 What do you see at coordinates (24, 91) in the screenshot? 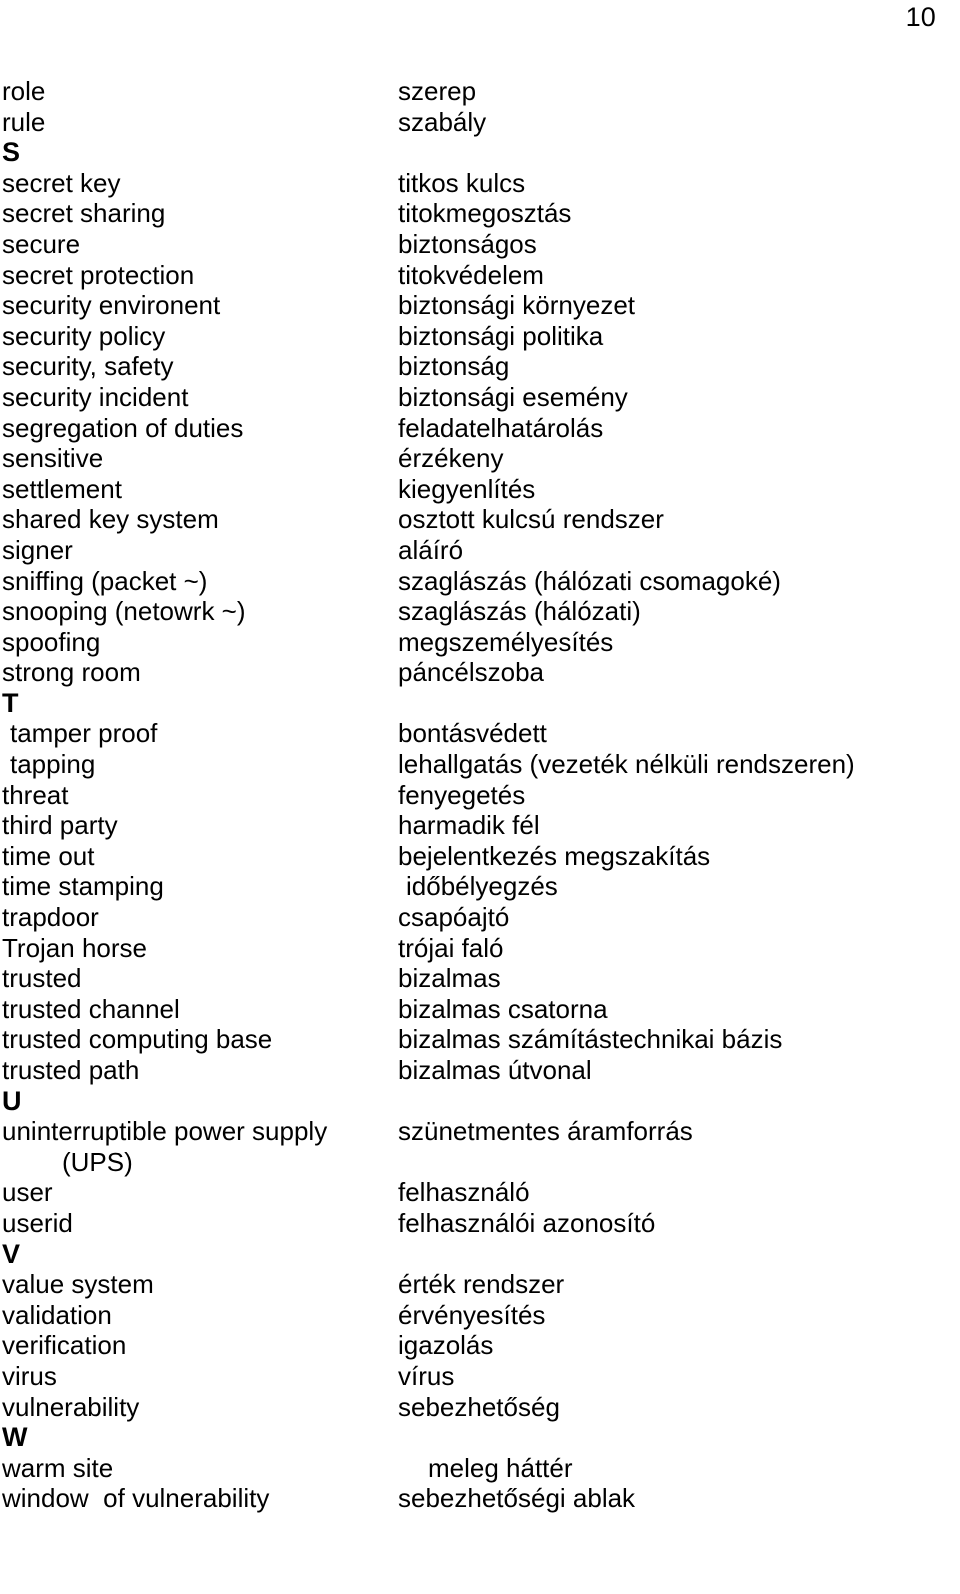
I see `term-english: role` at bounding box center [24, 91].